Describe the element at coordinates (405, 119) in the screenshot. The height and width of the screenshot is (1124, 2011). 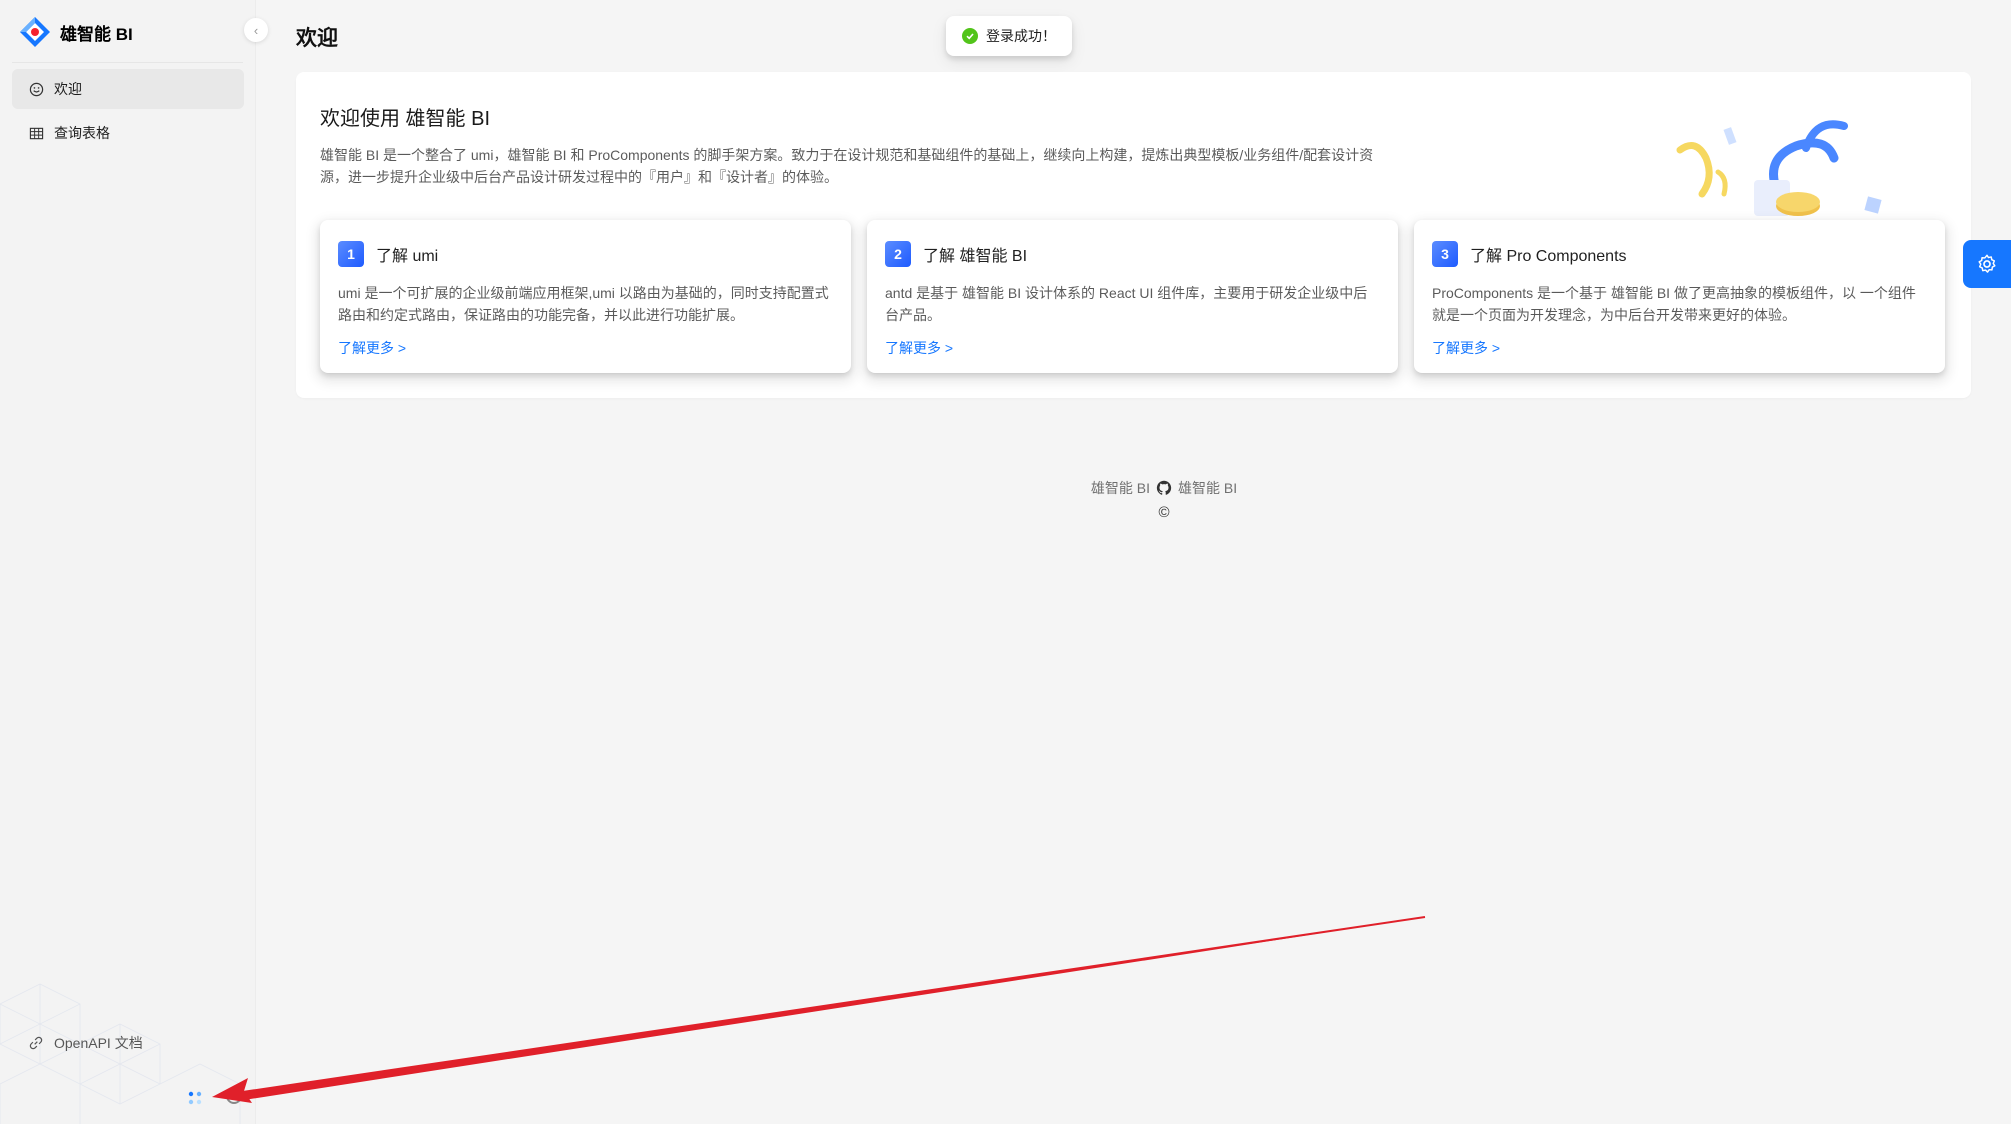
I see `welcome-heading: 欢迎使用 雄智能 BI` at that location.